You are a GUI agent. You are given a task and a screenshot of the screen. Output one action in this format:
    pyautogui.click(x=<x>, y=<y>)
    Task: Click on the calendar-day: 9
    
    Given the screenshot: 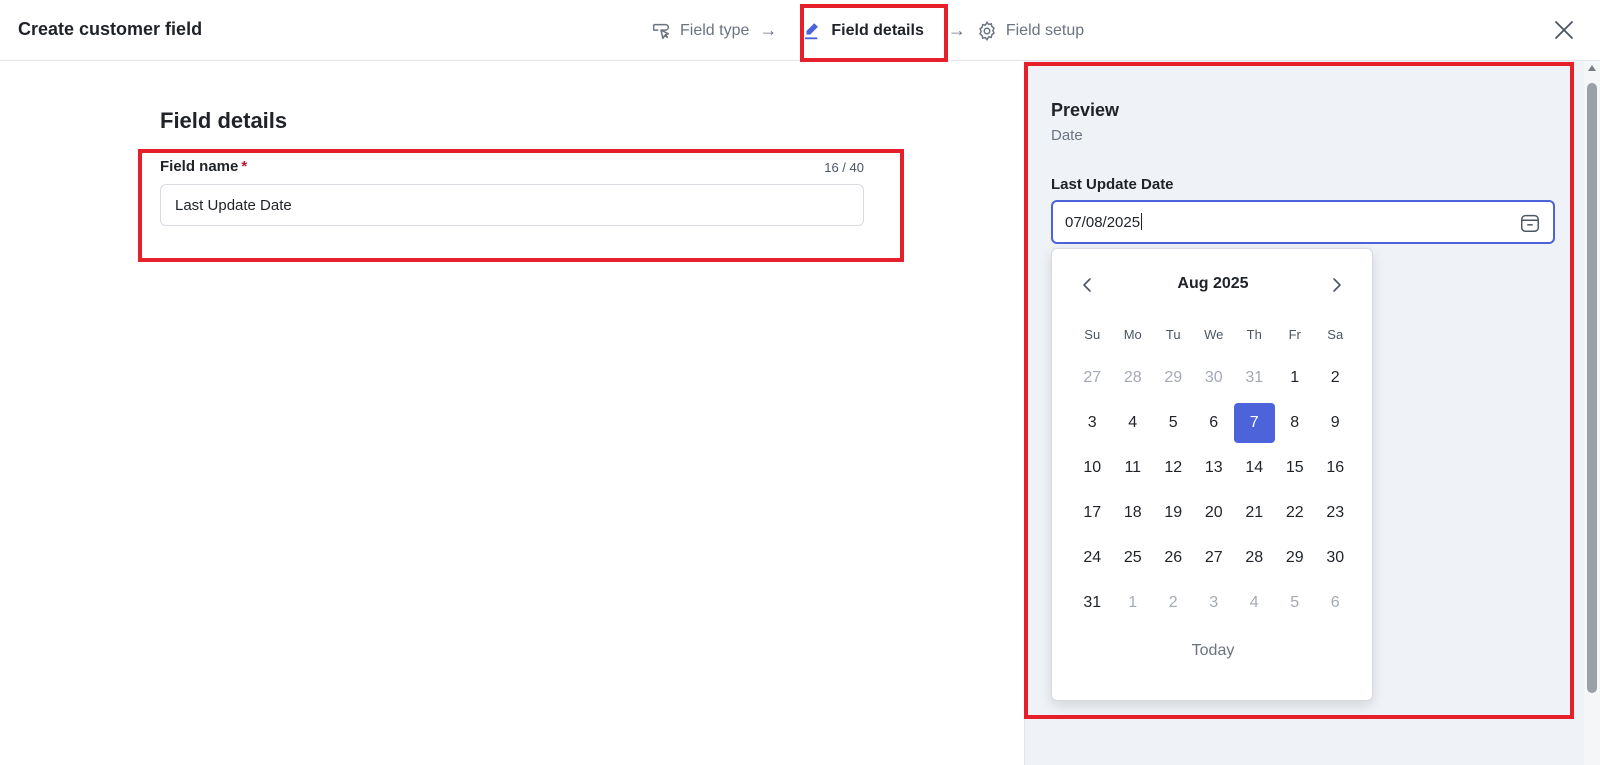 What is the action you would take?
    pyautogui.click(x=1335, y=422)
    